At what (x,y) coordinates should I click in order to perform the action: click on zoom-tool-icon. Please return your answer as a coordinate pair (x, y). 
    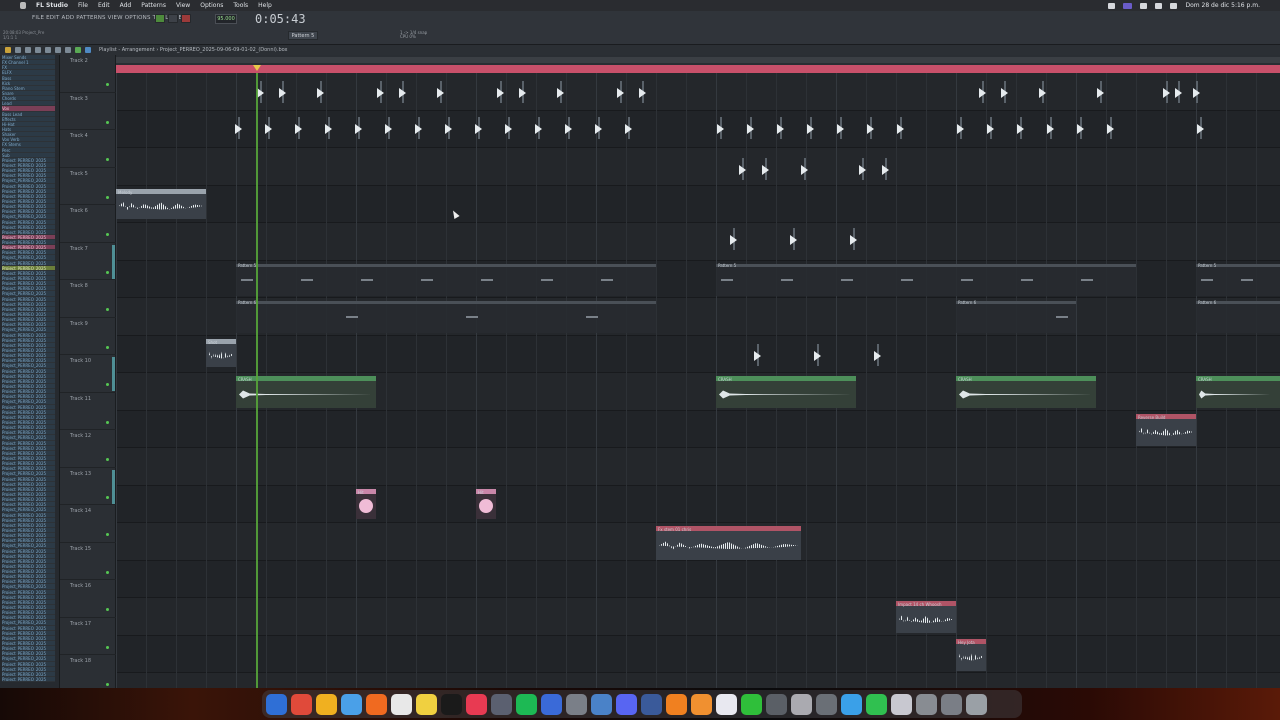
    Looking at the image, I should click on (68, 50).